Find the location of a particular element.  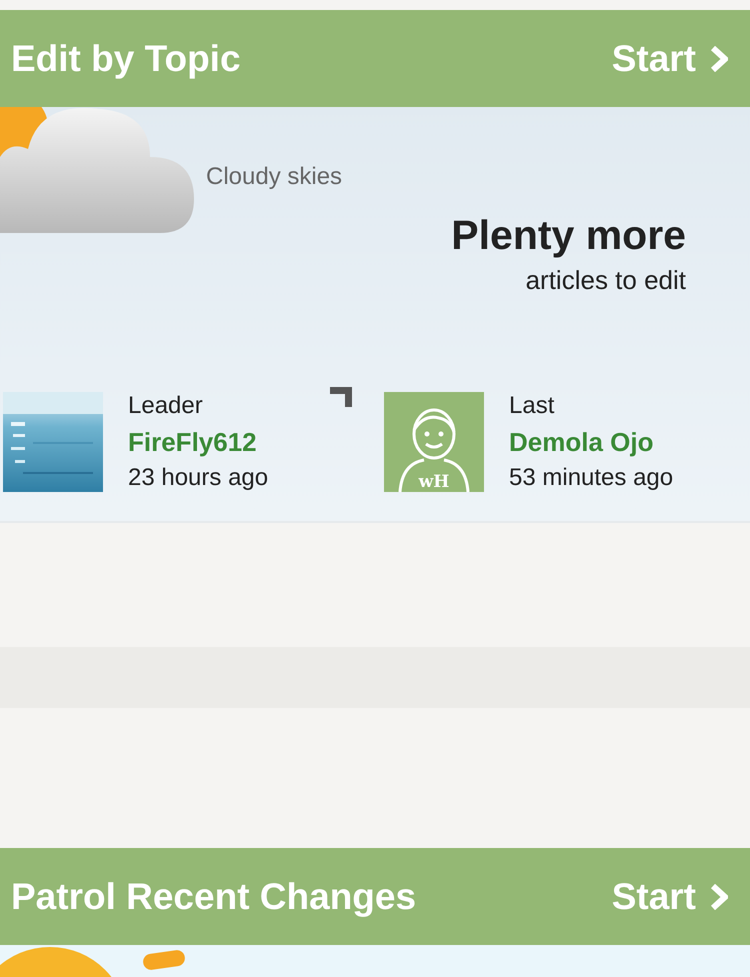

section-title: Patrol Recent Changes is located at coordinates (213, 897).